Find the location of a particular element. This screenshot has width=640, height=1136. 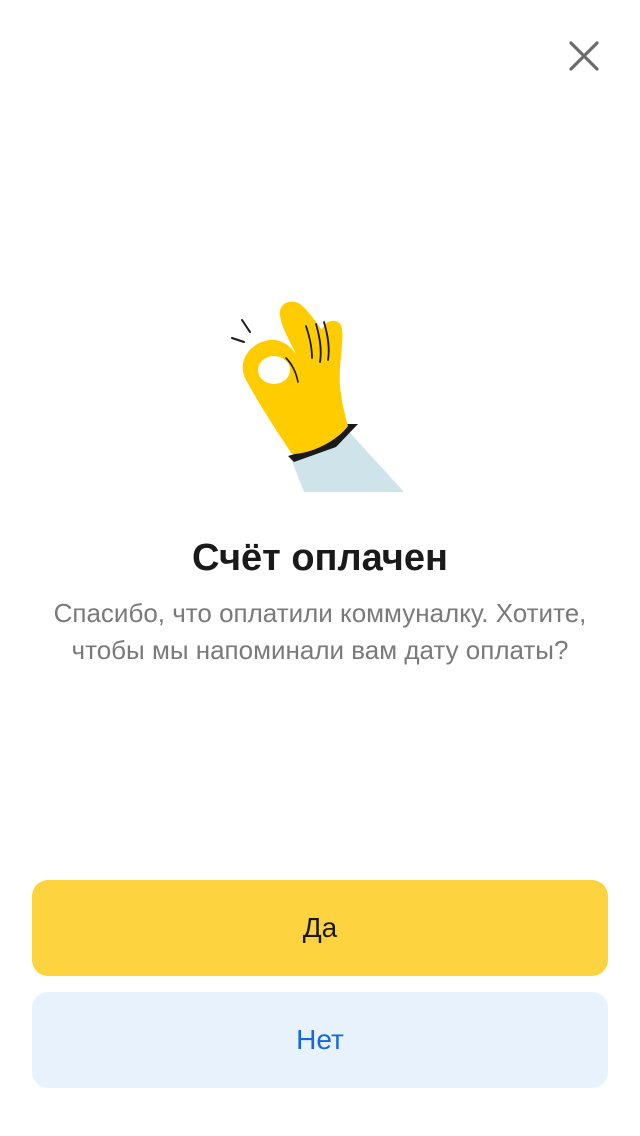

close-icon is located at coordinates (584, 56).